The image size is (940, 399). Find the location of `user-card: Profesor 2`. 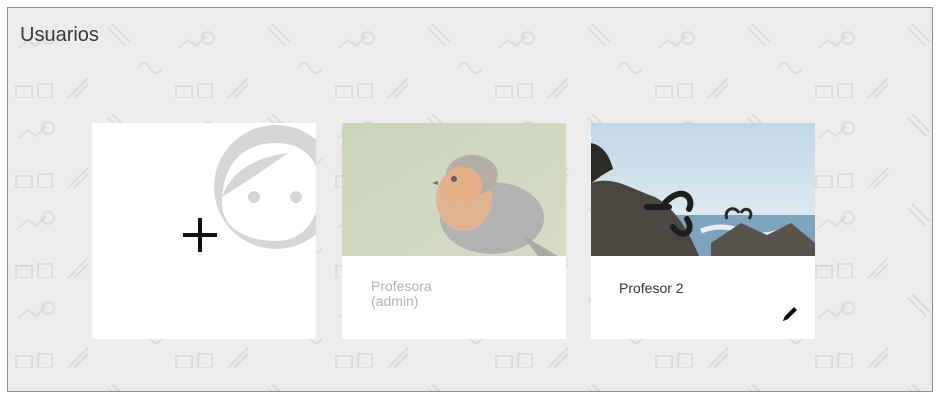

user-card: Profesor 2 is located at coordinates (703, 231).